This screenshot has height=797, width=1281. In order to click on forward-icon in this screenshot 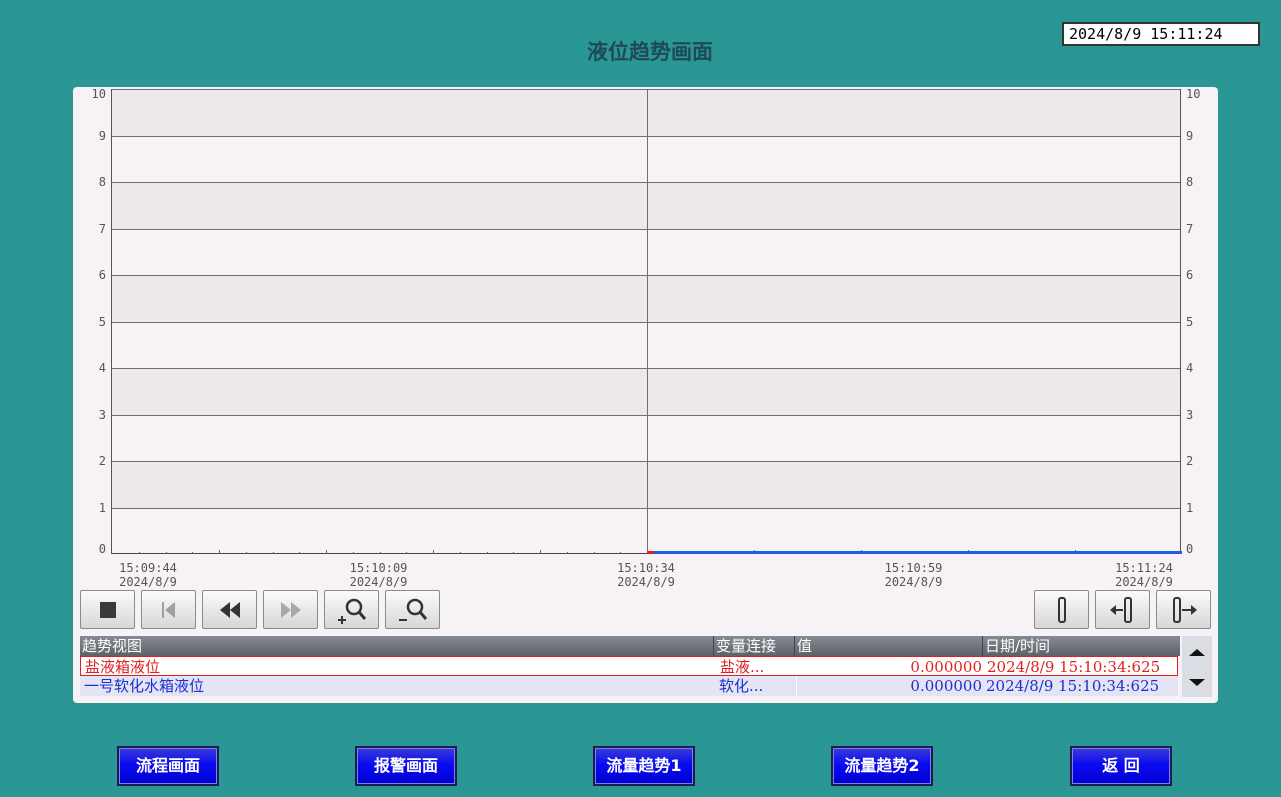, I will do `click(290, 609)`.